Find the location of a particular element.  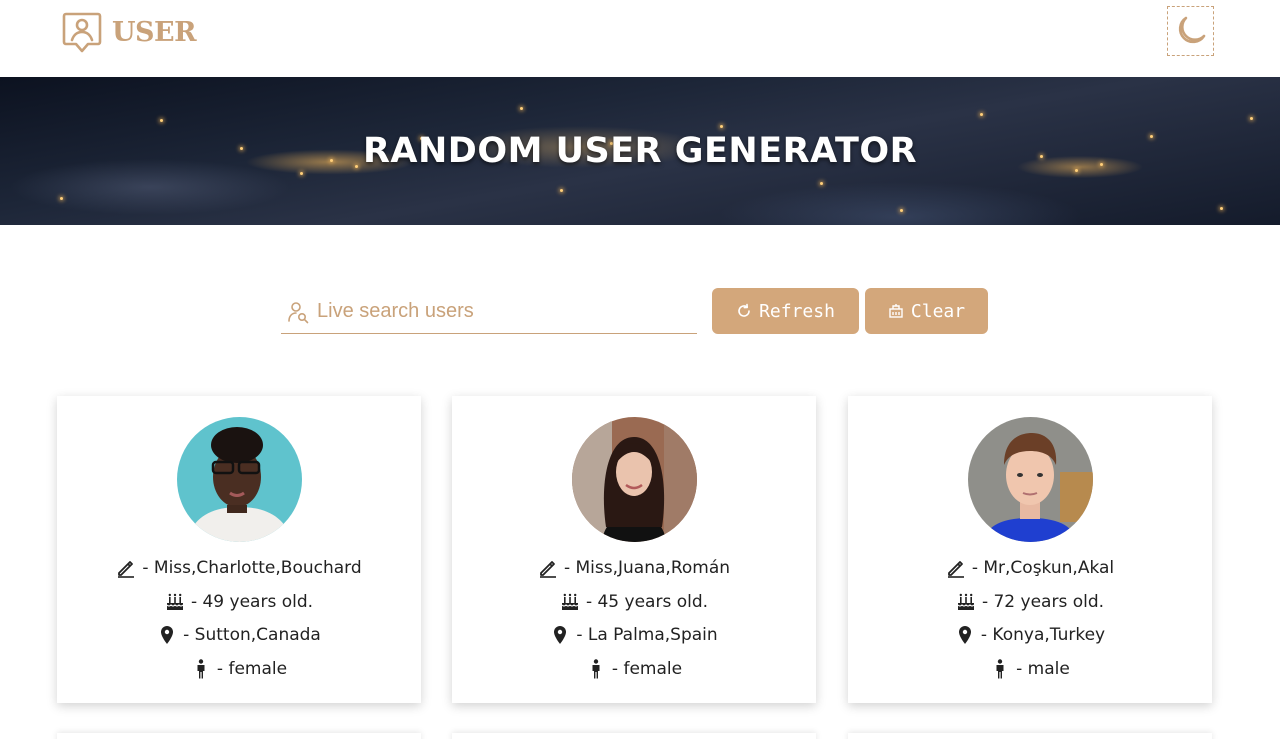

user-name: - Mr,Coşkun,Akal is located at coordinates (1043, 568).